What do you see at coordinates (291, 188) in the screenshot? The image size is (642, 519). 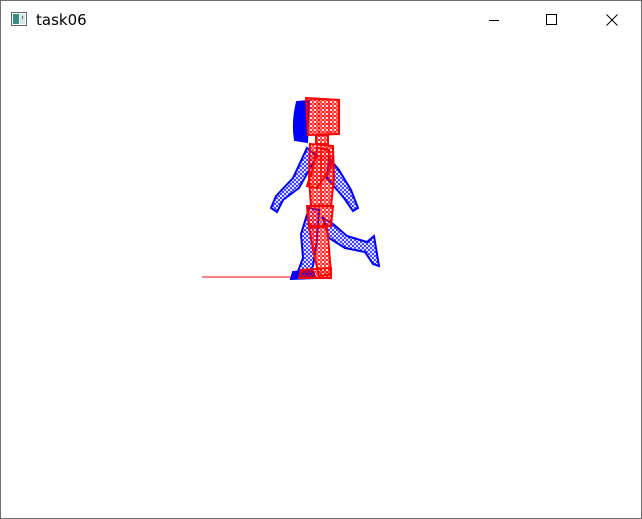 I see `robot-scene` at bounding box center [291, 188].